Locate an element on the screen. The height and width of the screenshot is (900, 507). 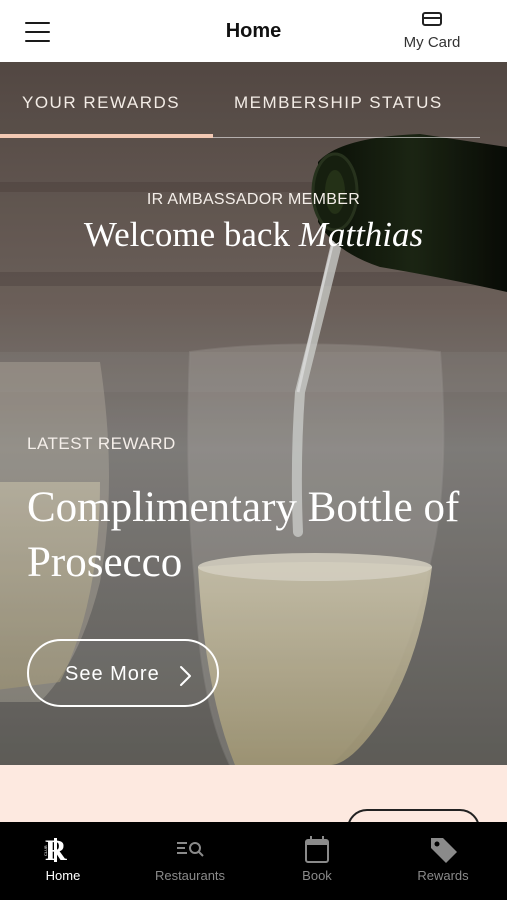
nav-home: R CLUB Home is located at coordinates (63, 861).